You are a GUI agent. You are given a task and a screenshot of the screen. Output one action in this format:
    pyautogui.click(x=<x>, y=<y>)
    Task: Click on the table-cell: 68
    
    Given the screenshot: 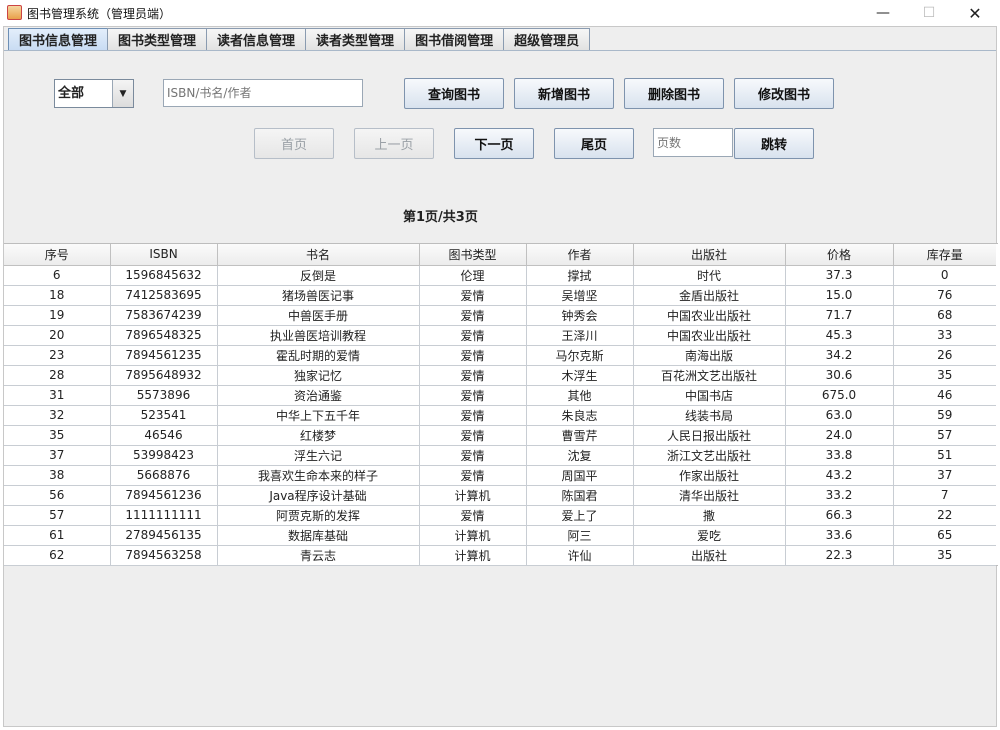 What is the action you would take?
    pyautogui.click(x=944, y=315)
    